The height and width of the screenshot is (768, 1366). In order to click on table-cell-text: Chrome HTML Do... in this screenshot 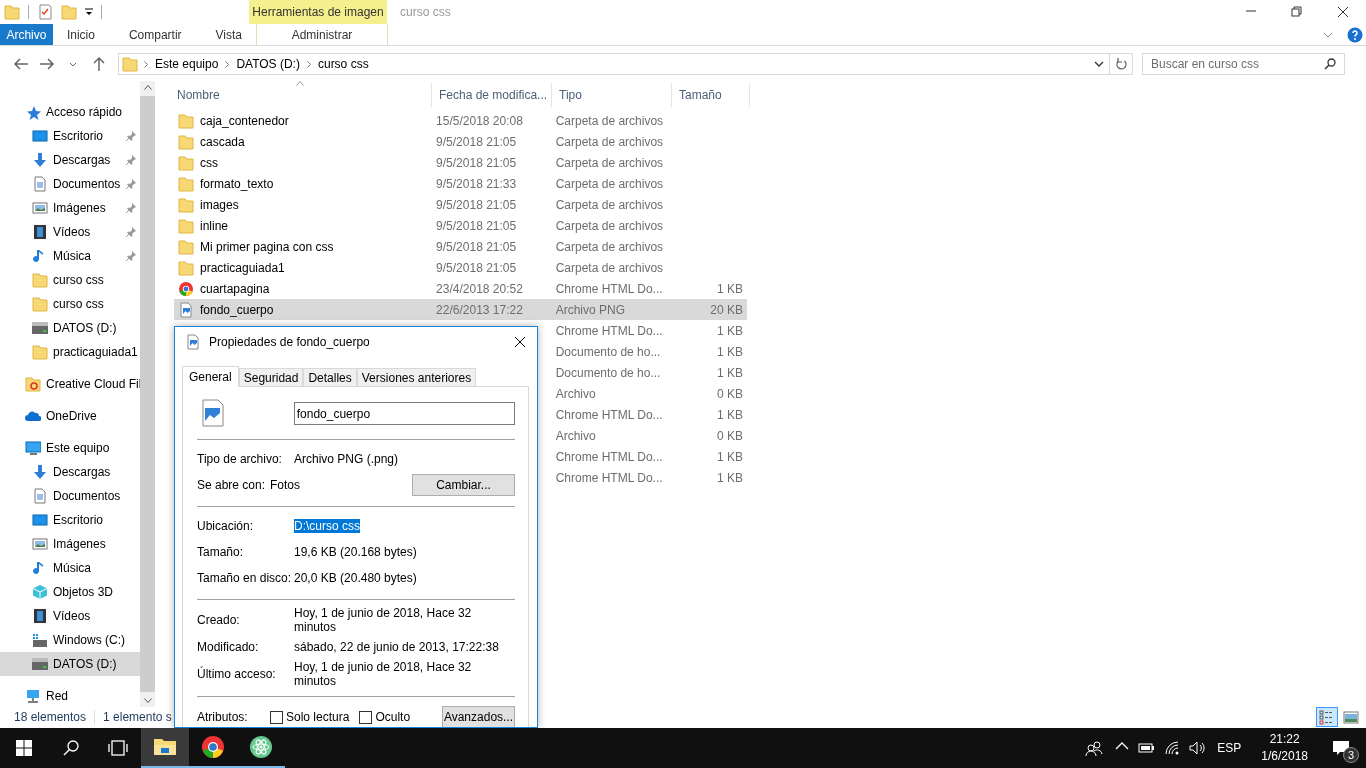, I will do `click(609, 477)`.